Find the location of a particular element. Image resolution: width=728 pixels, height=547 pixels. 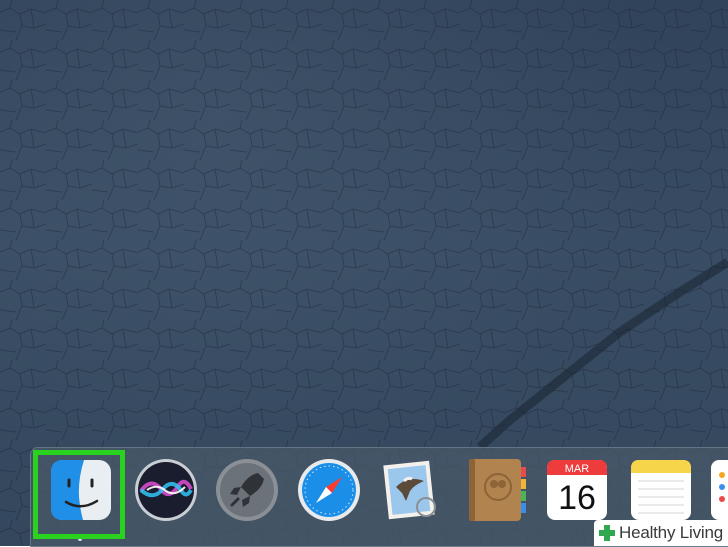

dock-item-mail is located at coordinates (411, 490).